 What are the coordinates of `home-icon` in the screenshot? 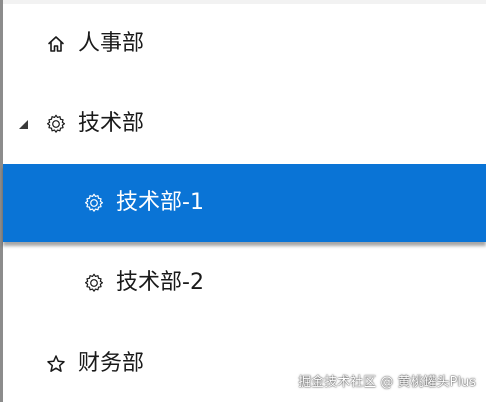 It's located at (56, 44).